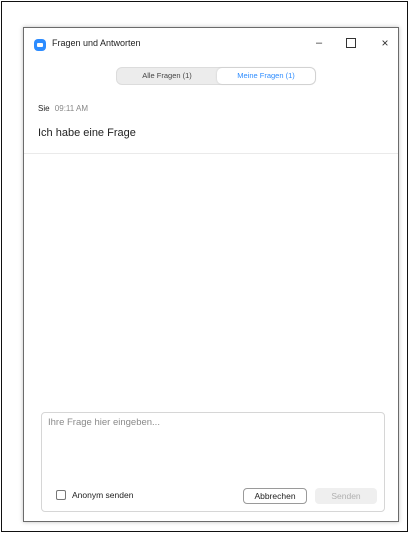 The height and width of the screenshot is (535, 411). Describe the element at coordinates (266, 76) in the screenshot. I see `tab-my-questions: Meine Fragen (1)` at that location.